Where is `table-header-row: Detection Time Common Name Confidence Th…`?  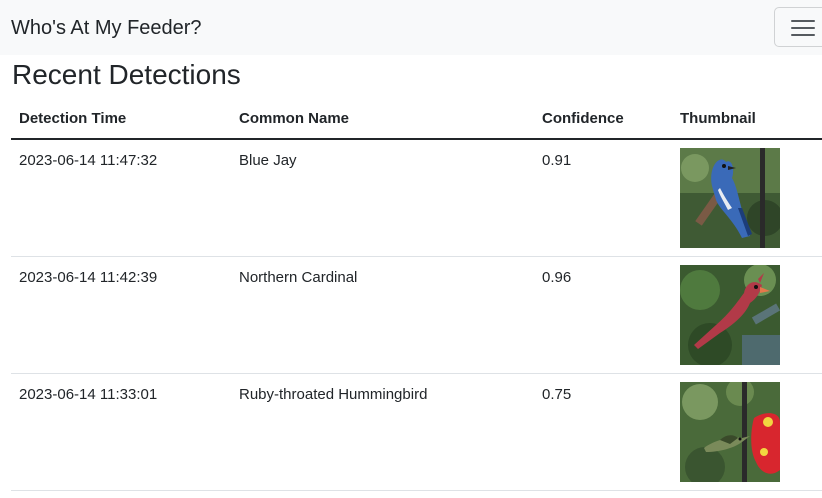 table-header-row: Detection Time Common Name Confidence Th… is located at coordinates (416, 119).